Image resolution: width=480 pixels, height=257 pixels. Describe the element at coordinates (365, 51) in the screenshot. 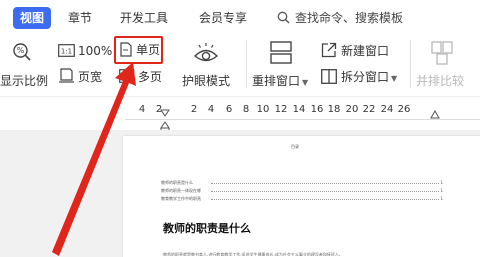

I see `new-window-button: 新建窗口` at that location.